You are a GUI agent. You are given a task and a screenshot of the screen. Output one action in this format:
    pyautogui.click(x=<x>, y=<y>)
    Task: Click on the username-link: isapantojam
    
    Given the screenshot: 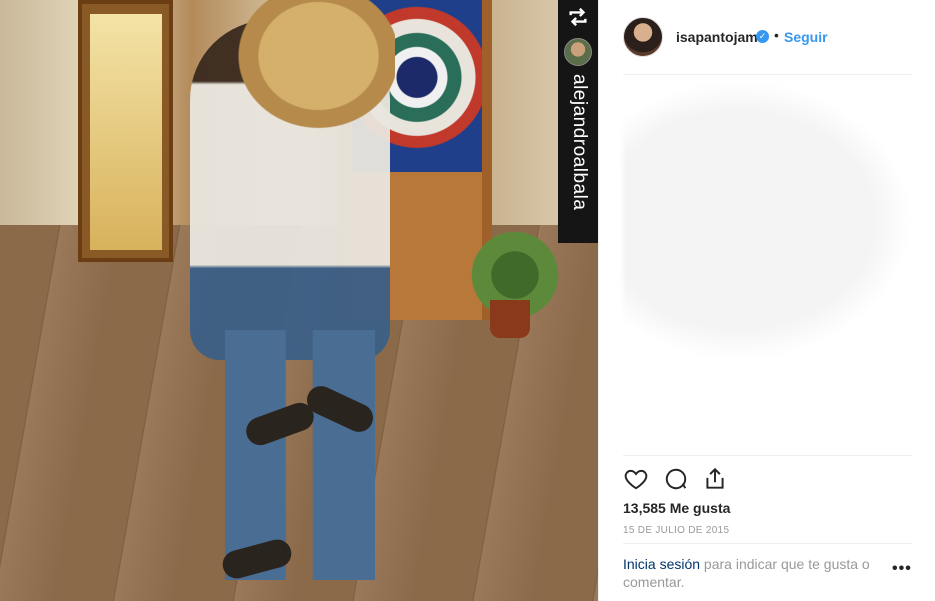 What is the action you would take?
    pyautogui.click(x=717, y=37)
    